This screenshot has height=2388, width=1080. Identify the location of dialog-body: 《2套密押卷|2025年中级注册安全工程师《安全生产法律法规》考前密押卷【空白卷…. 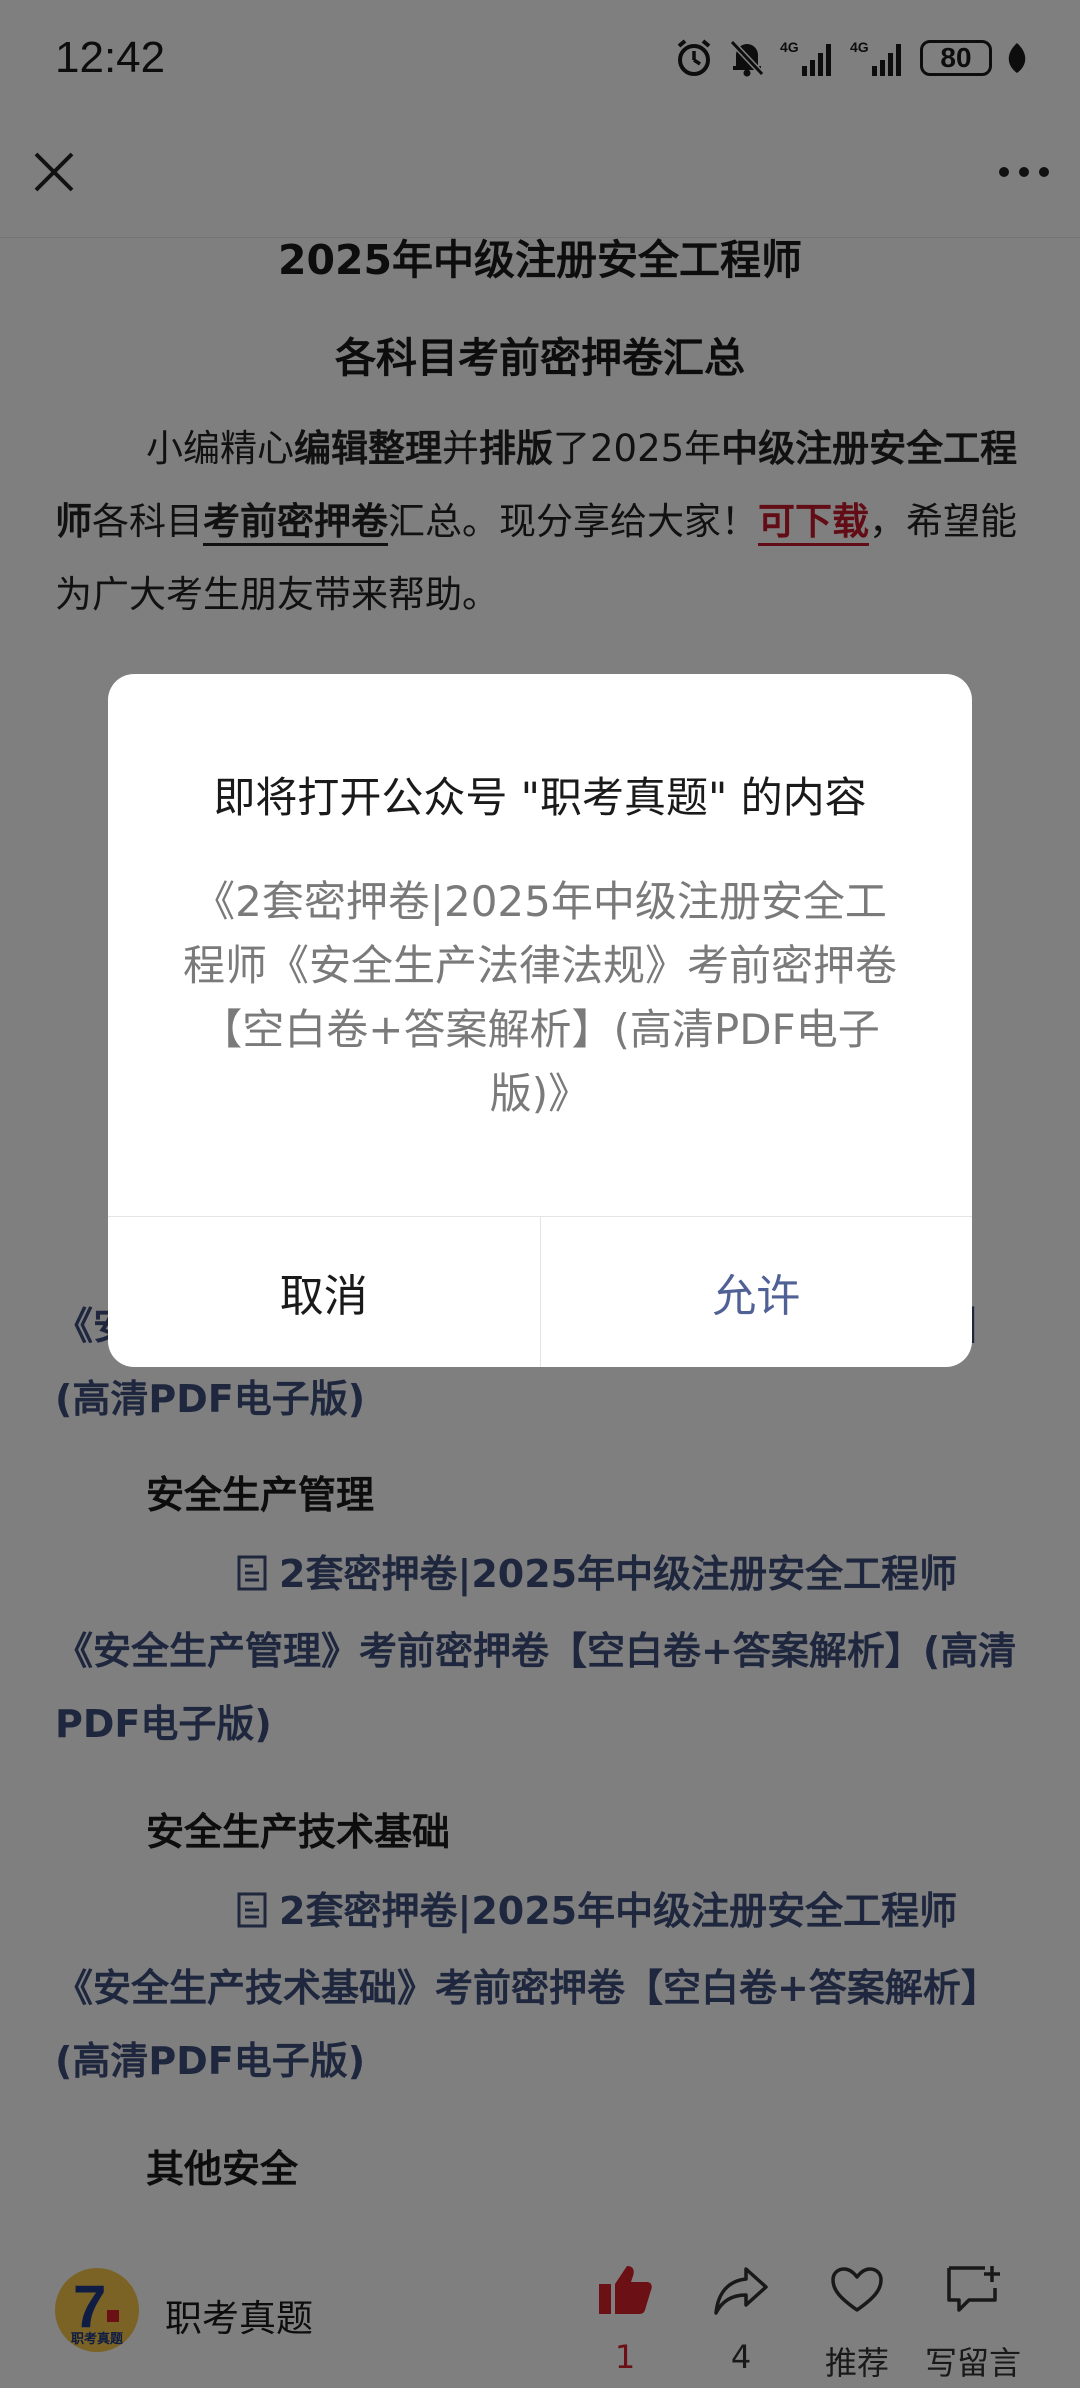
(539, 997).